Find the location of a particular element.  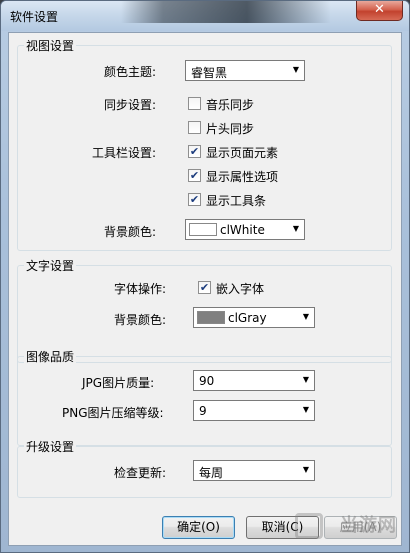

header-sync-checkbox: 片头同步 is located at coordinates (228, 128).